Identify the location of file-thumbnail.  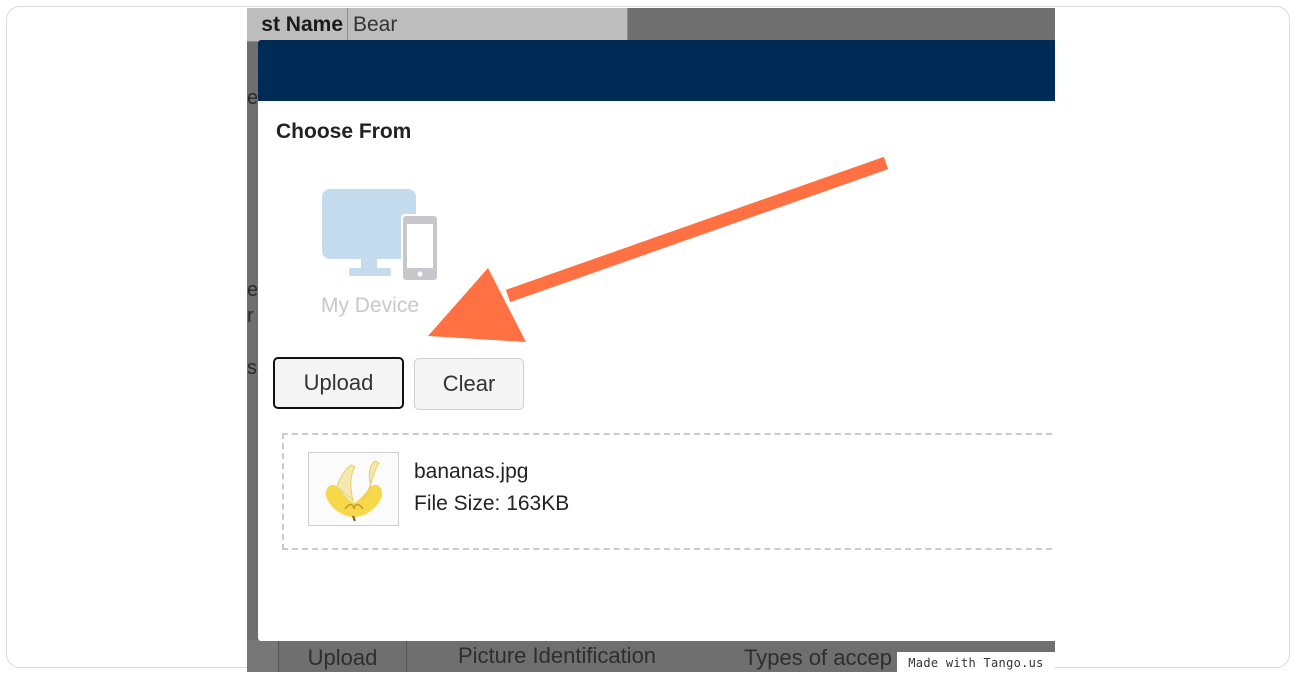
(353, 489).